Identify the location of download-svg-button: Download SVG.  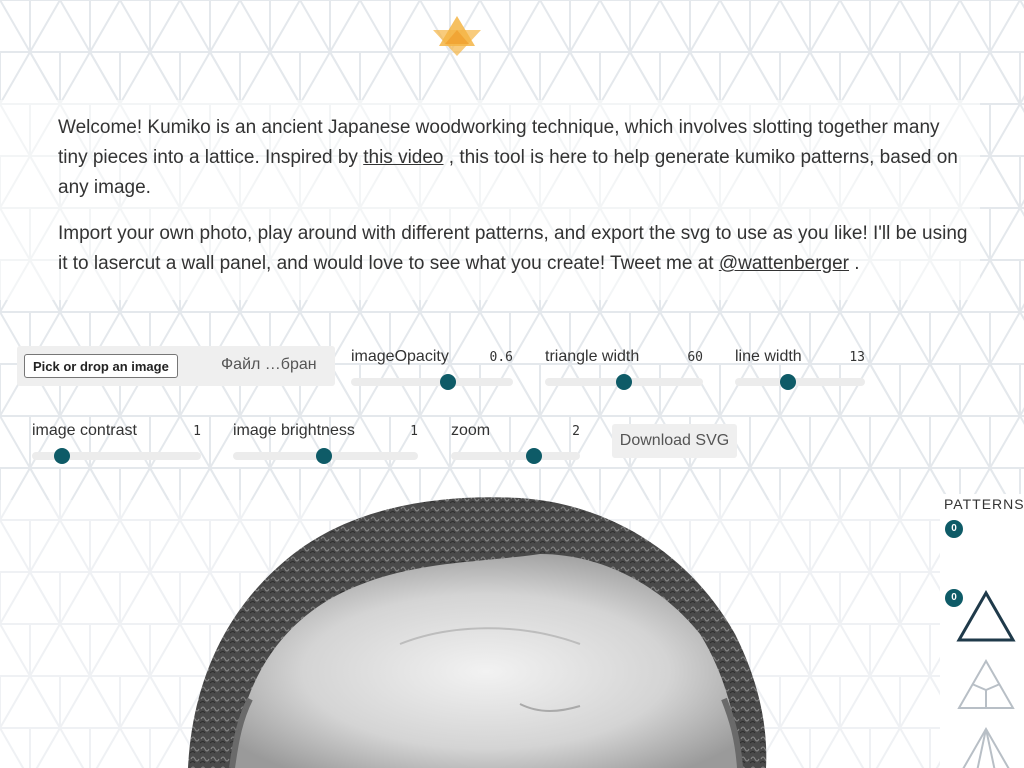
(674, 441).